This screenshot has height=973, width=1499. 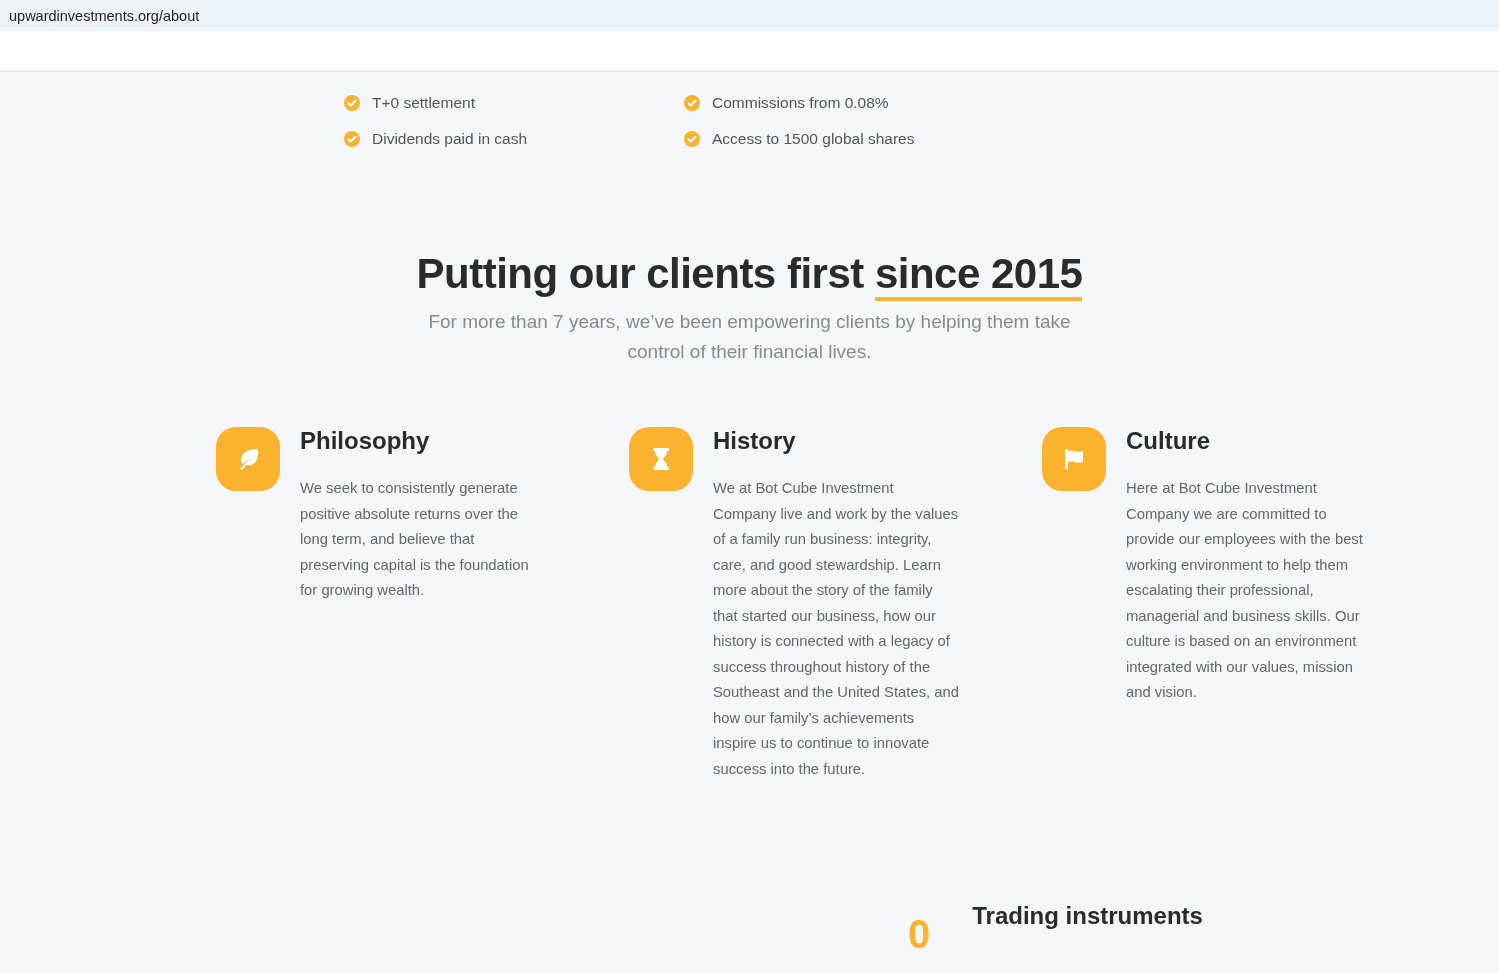 What do you see at coordinates (755, 441) in the screenshot?
I see `pillar-title: History` at bounding box center [755, 441].